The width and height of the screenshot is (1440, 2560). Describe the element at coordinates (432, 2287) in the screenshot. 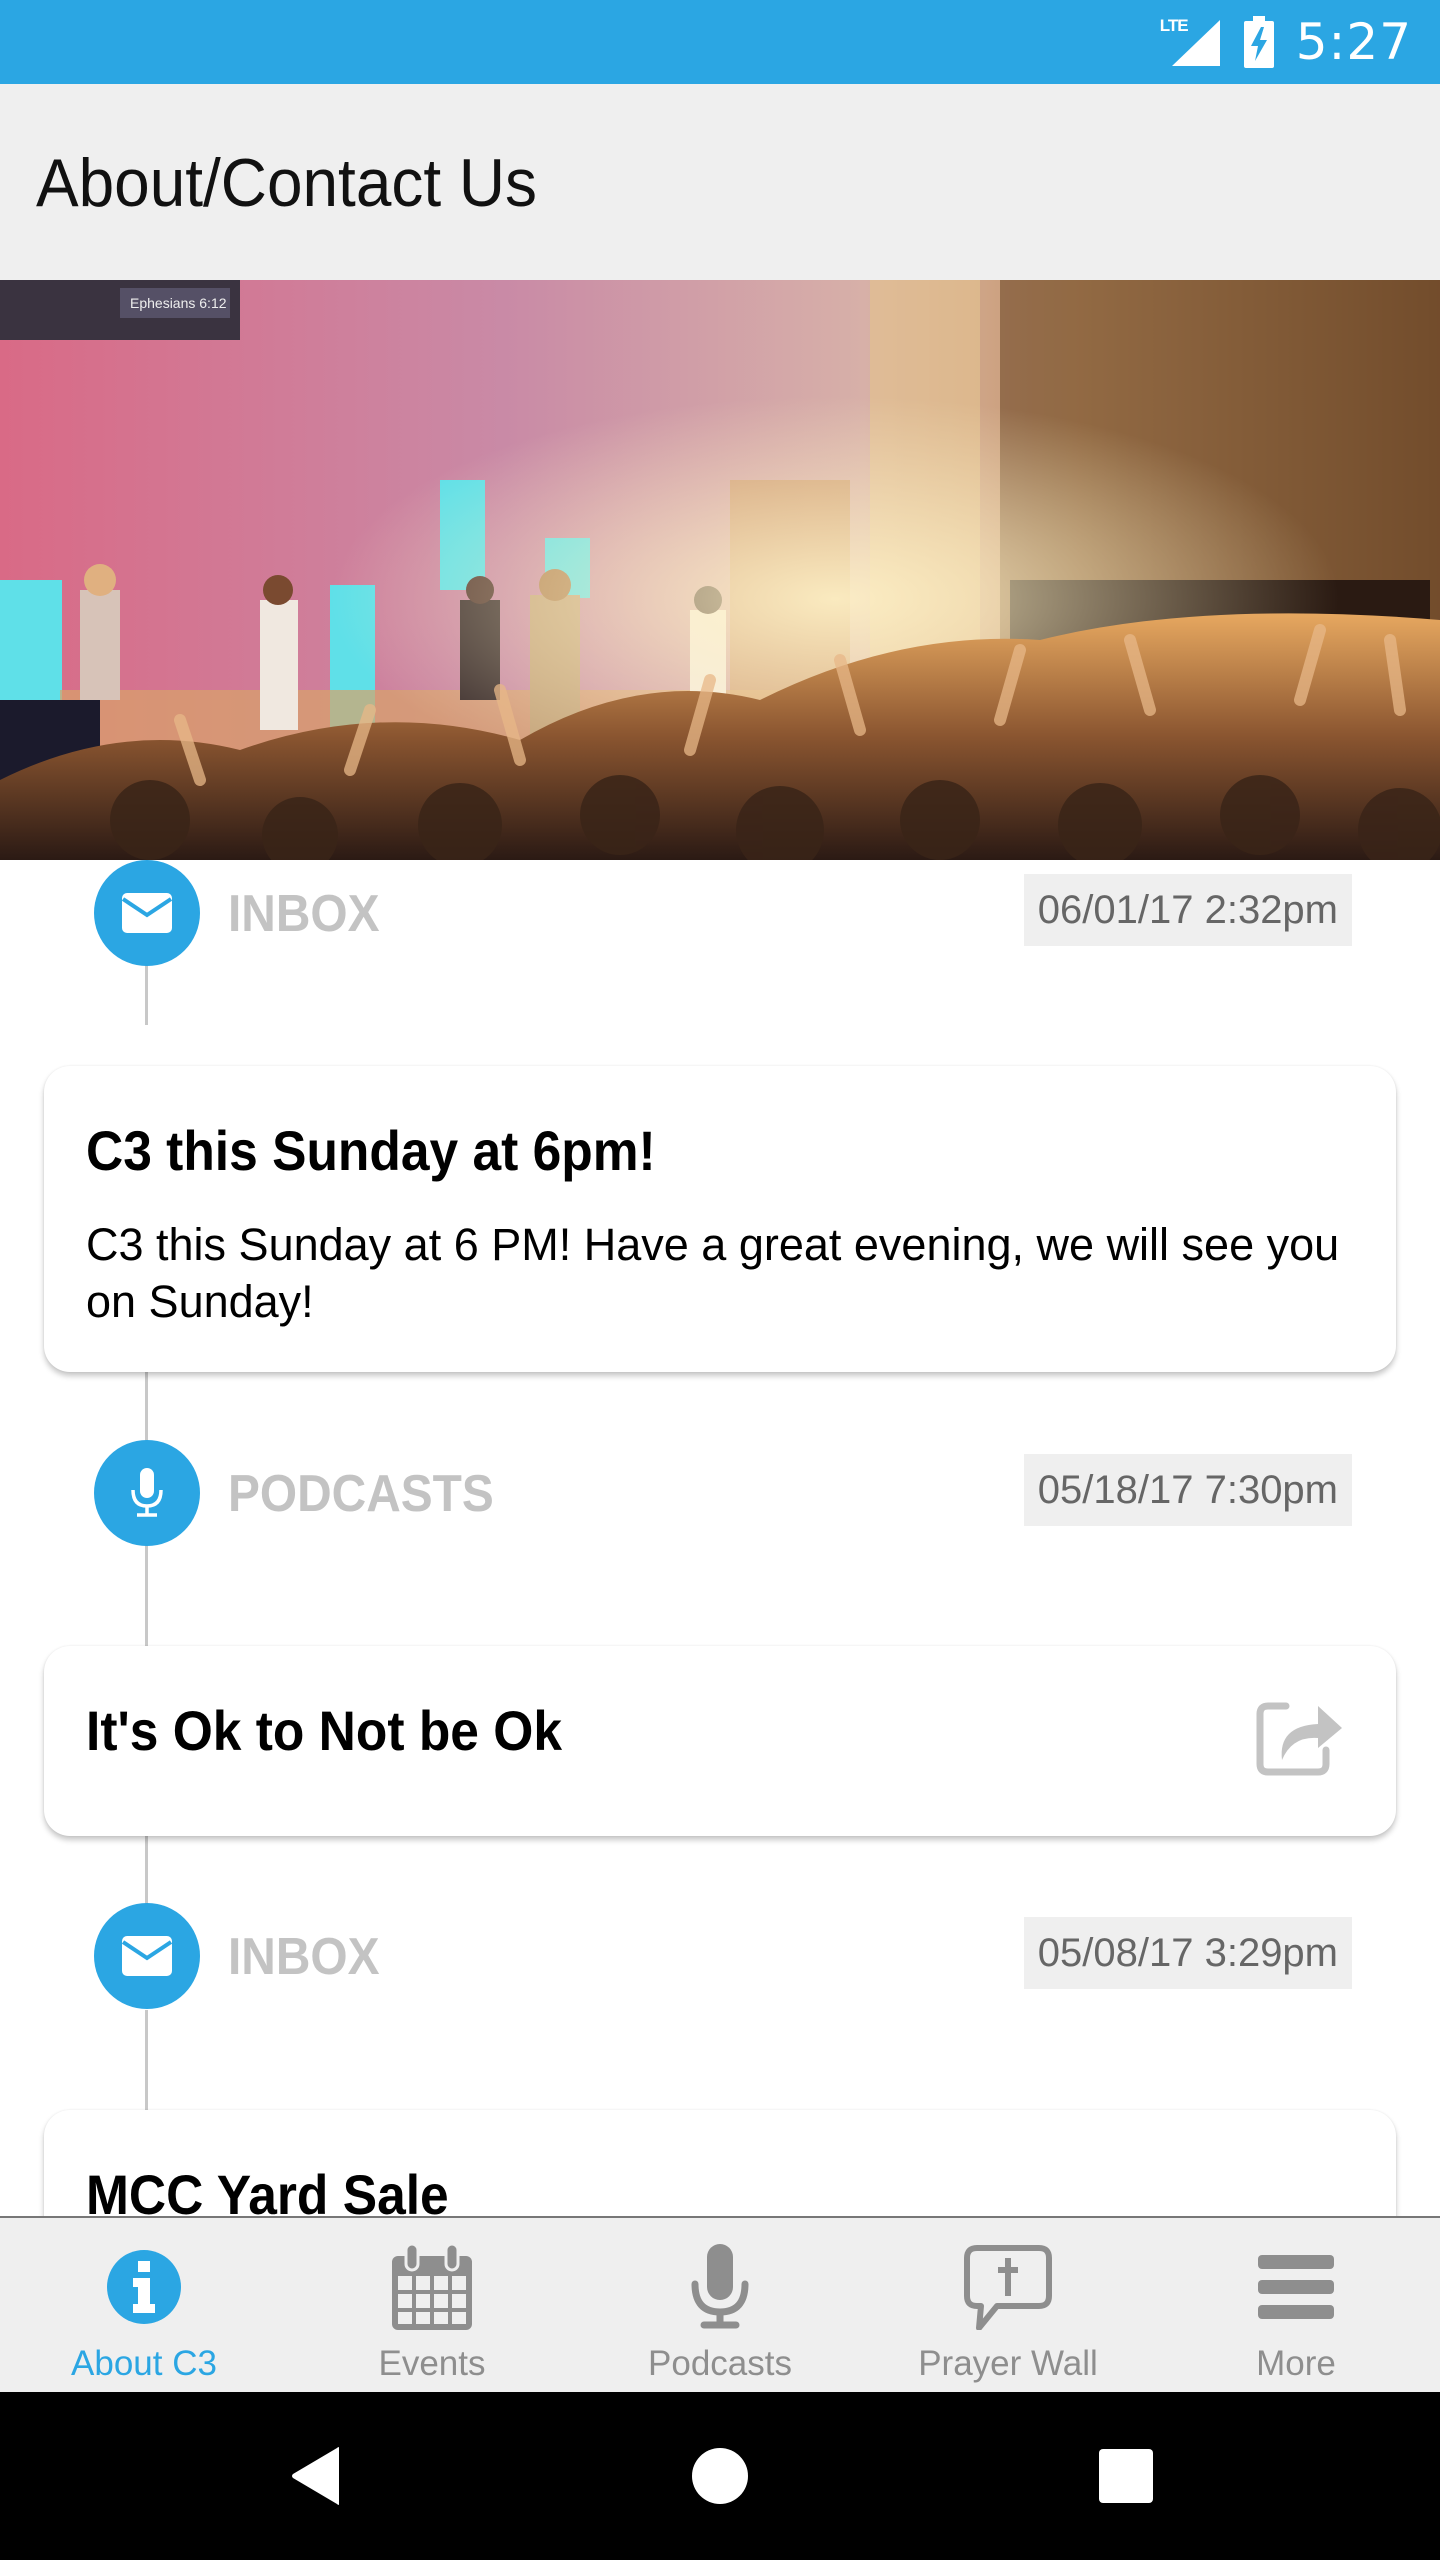

I see `calendar-icon` at that location.